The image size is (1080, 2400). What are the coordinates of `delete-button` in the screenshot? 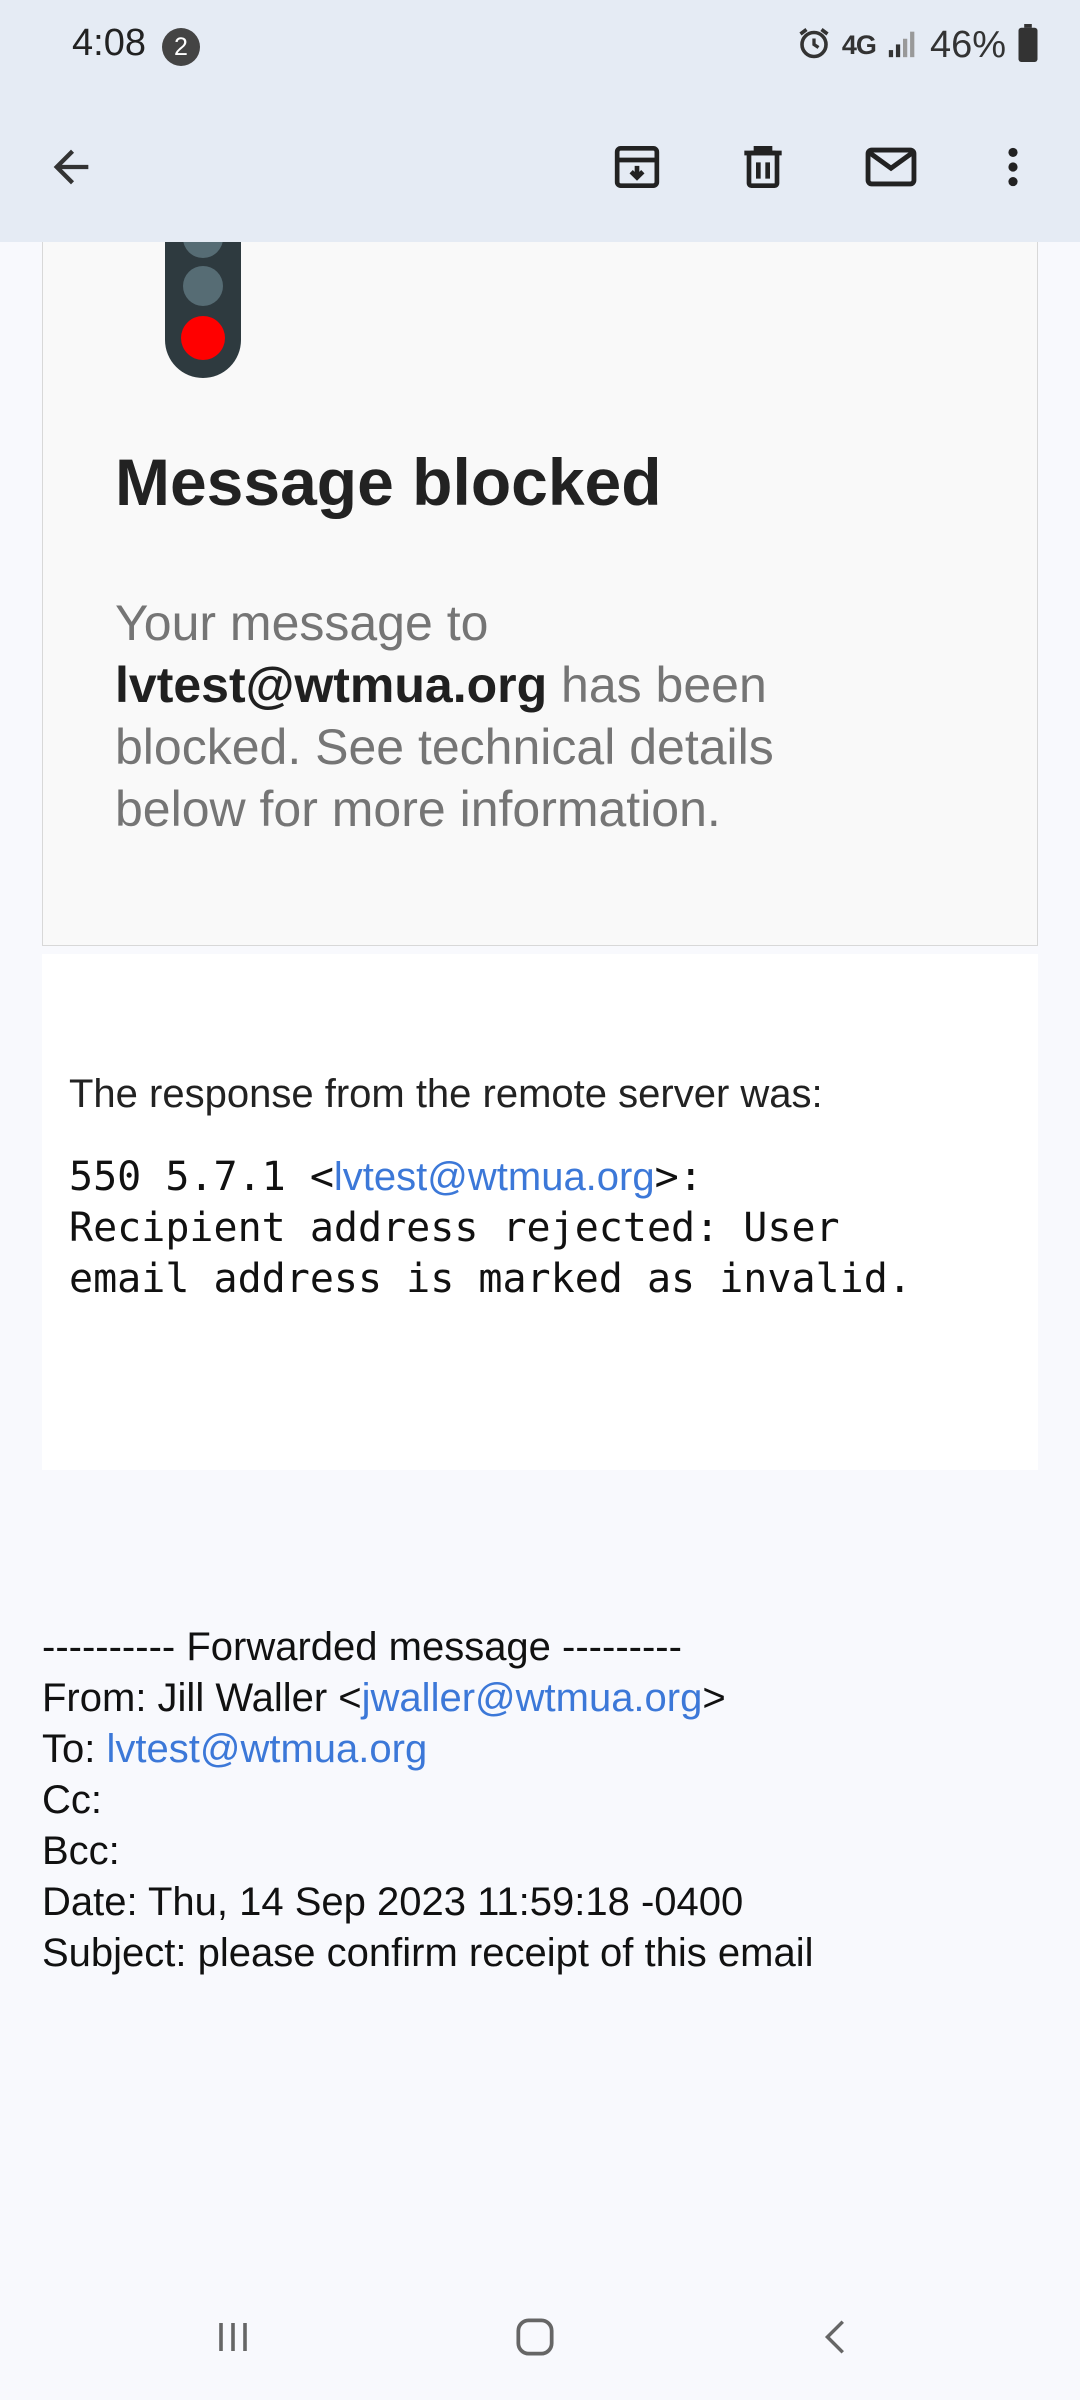 It's located at (763, 167).